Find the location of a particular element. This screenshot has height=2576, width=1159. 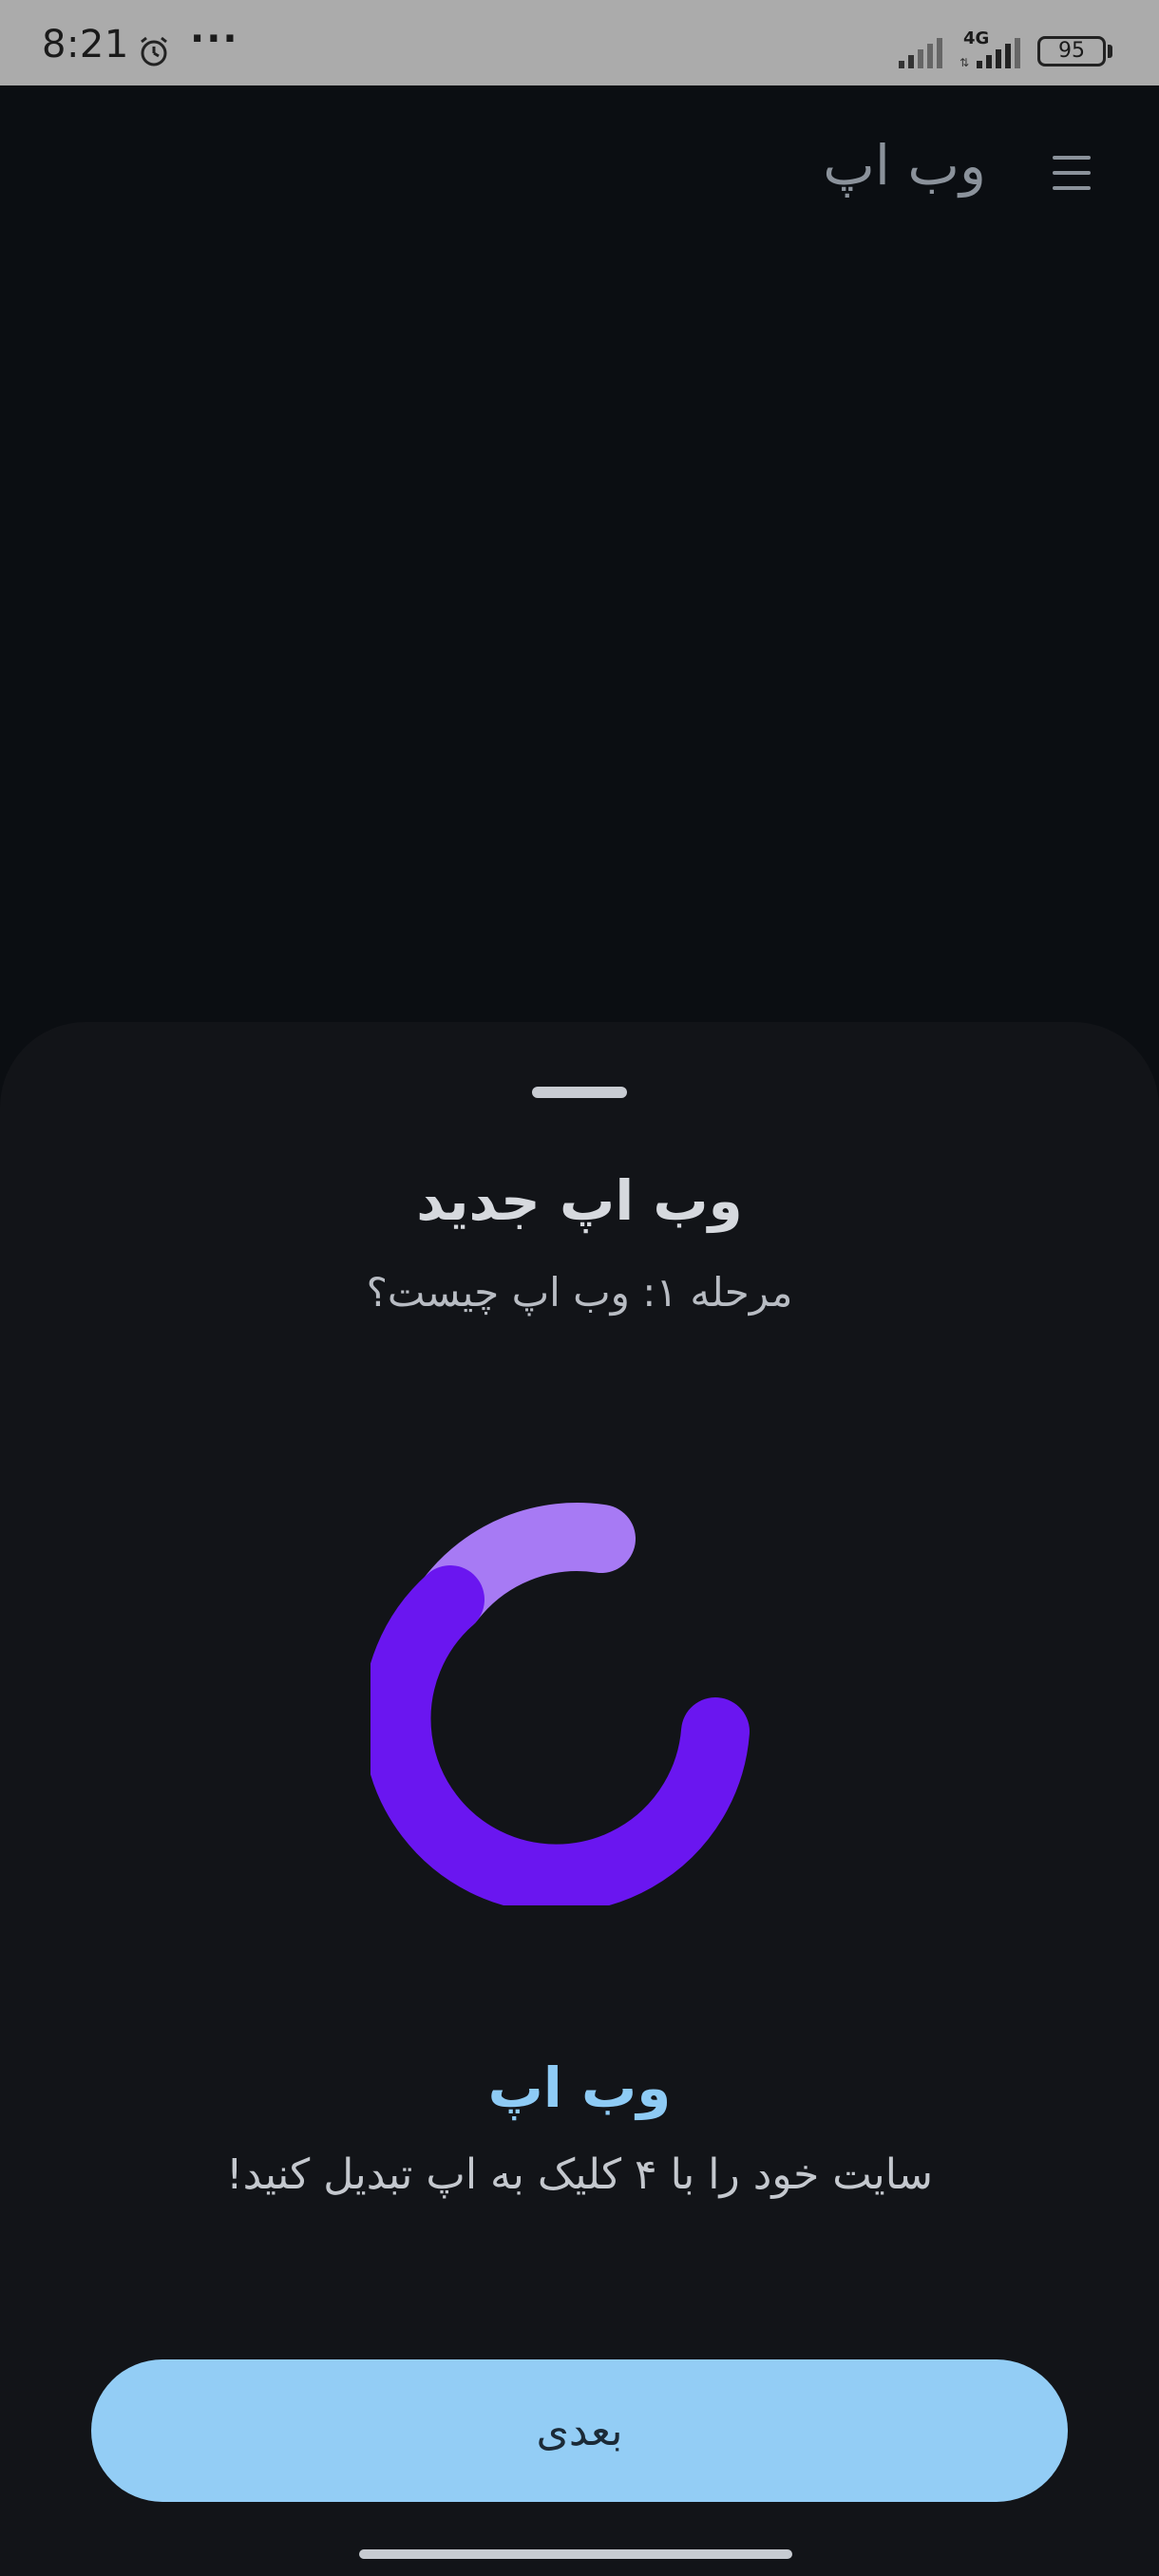

sheet-drag-handle is located at coordinates (579, 1092).